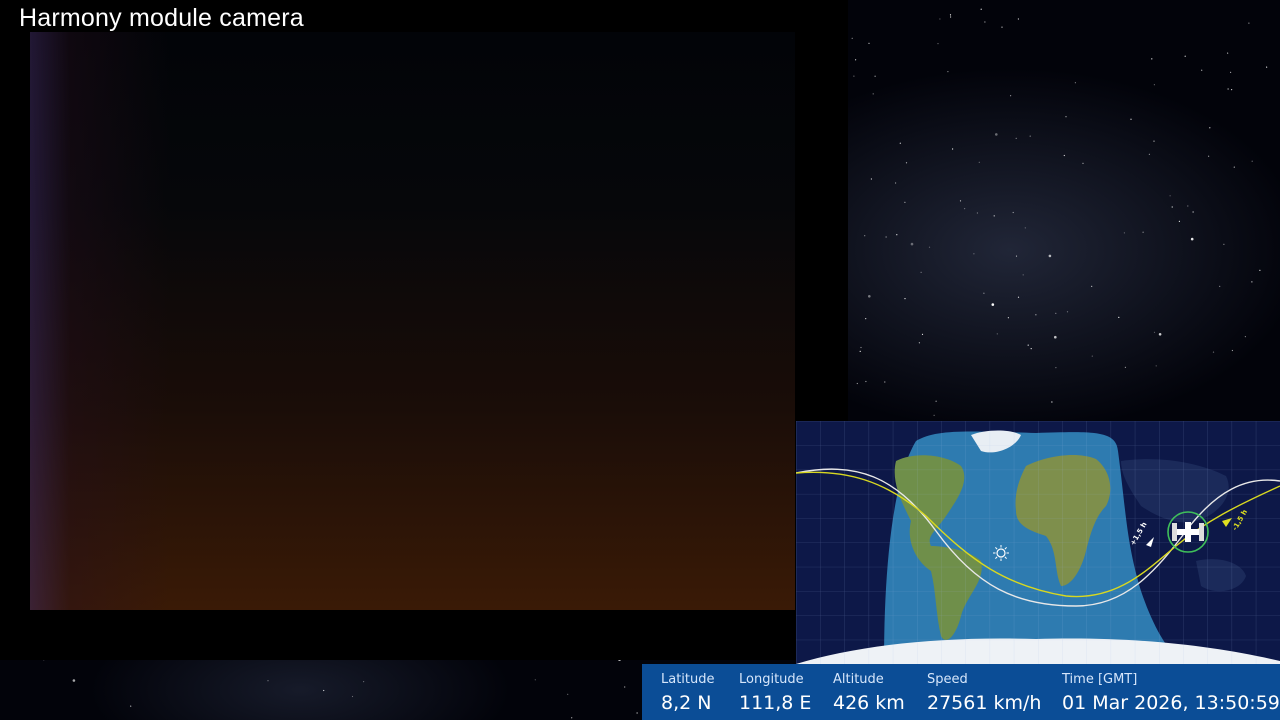  I want to click on speed-value: 27561 km/h, so click(984, 703).